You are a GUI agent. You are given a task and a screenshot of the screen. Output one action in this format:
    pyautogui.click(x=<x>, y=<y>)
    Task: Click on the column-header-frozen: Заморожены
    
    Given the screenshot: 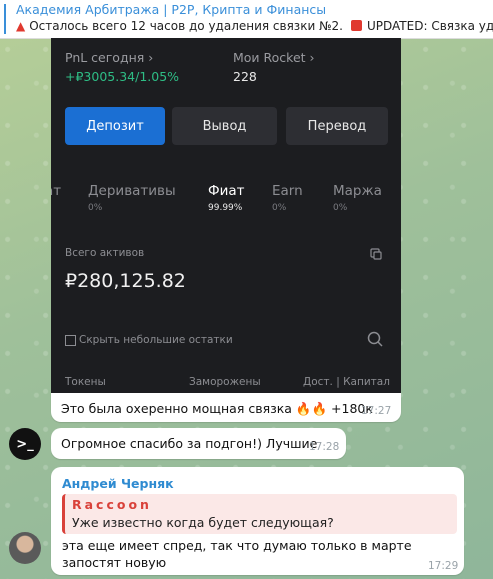 What is the action you would take?
    pyautogui.click(x=225, y=382)
    